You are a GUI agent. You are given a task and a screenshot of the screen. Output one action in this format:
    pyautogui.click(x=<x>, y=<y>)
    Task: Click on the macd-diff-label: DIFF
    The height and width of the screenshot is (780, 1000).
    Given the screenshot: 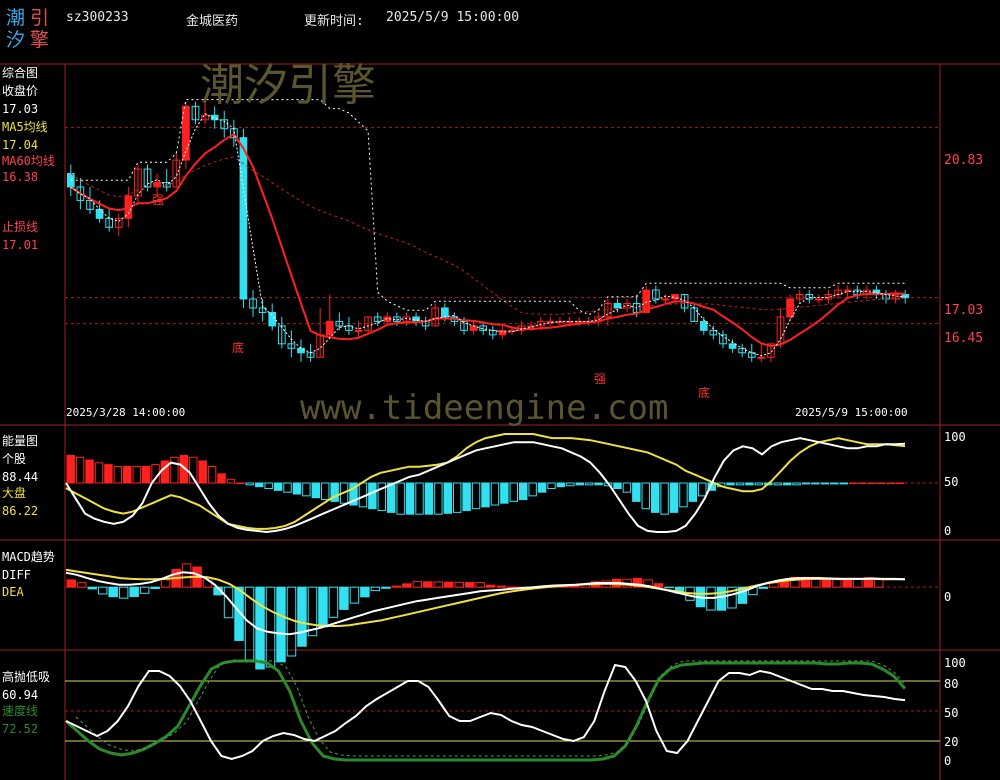 What is the action you would take?
    pyautogui.click(x=16, y=575)
    